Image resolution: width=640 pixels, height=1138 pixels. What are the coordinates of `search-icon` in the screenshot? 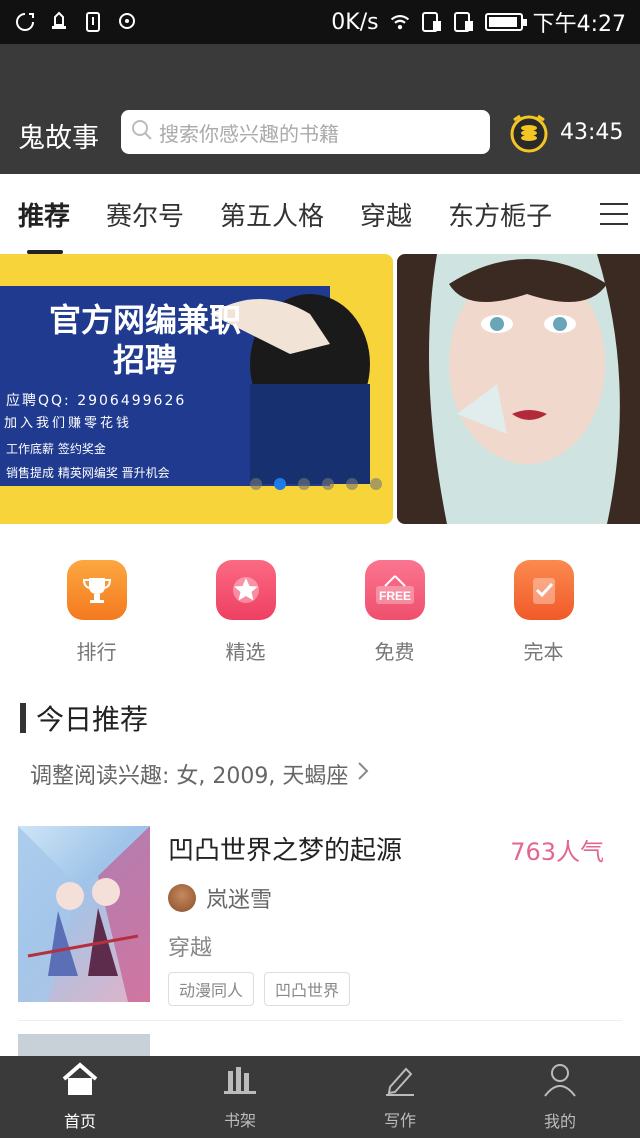 It's located at (142, 132).